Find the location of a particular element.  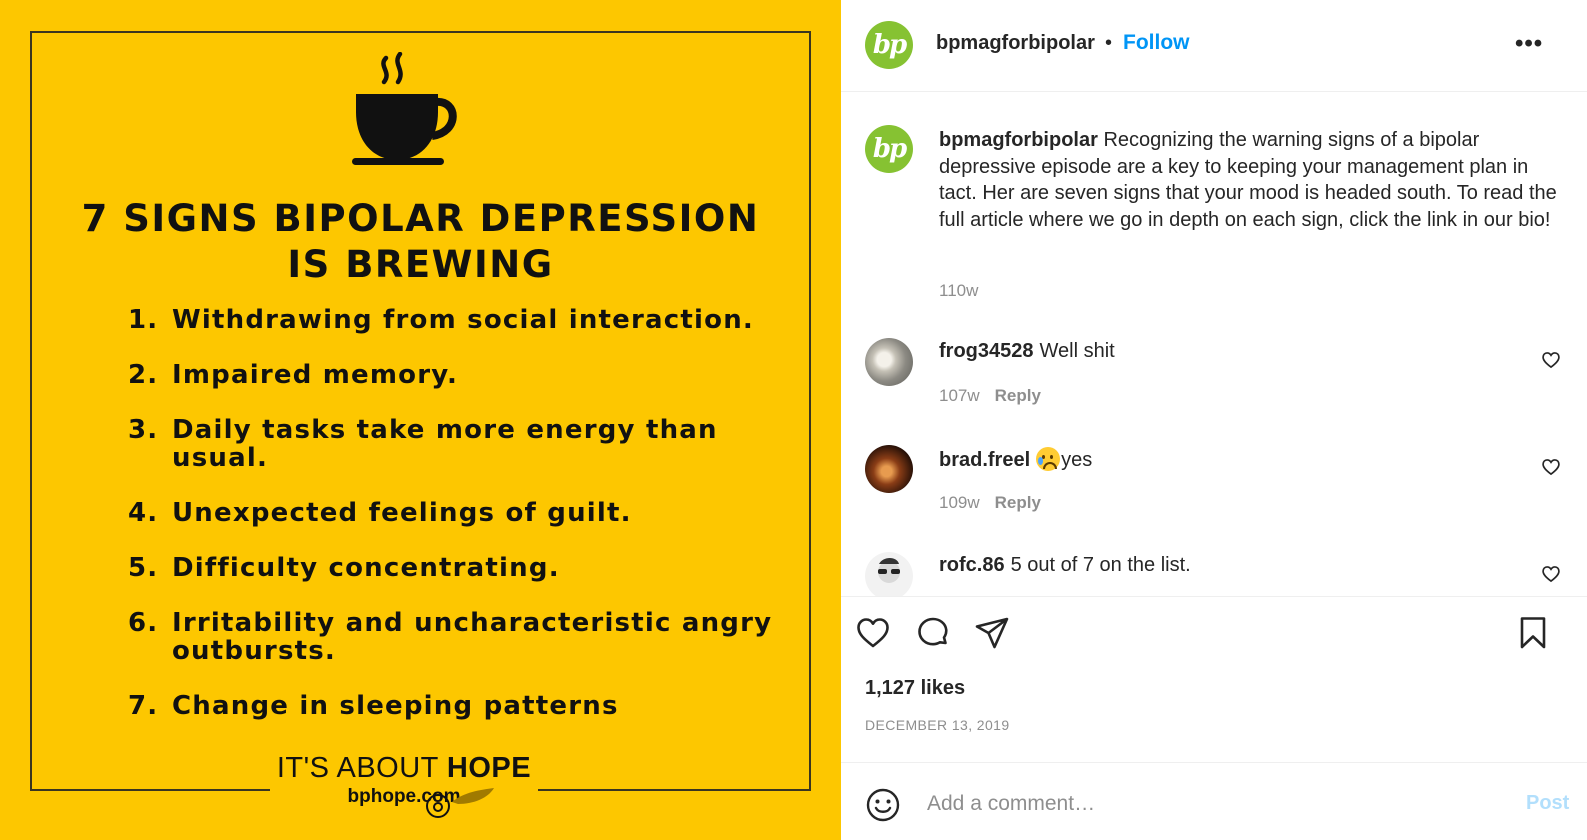

comment-meta: 109w Reply is located at coordinates (990, 503).